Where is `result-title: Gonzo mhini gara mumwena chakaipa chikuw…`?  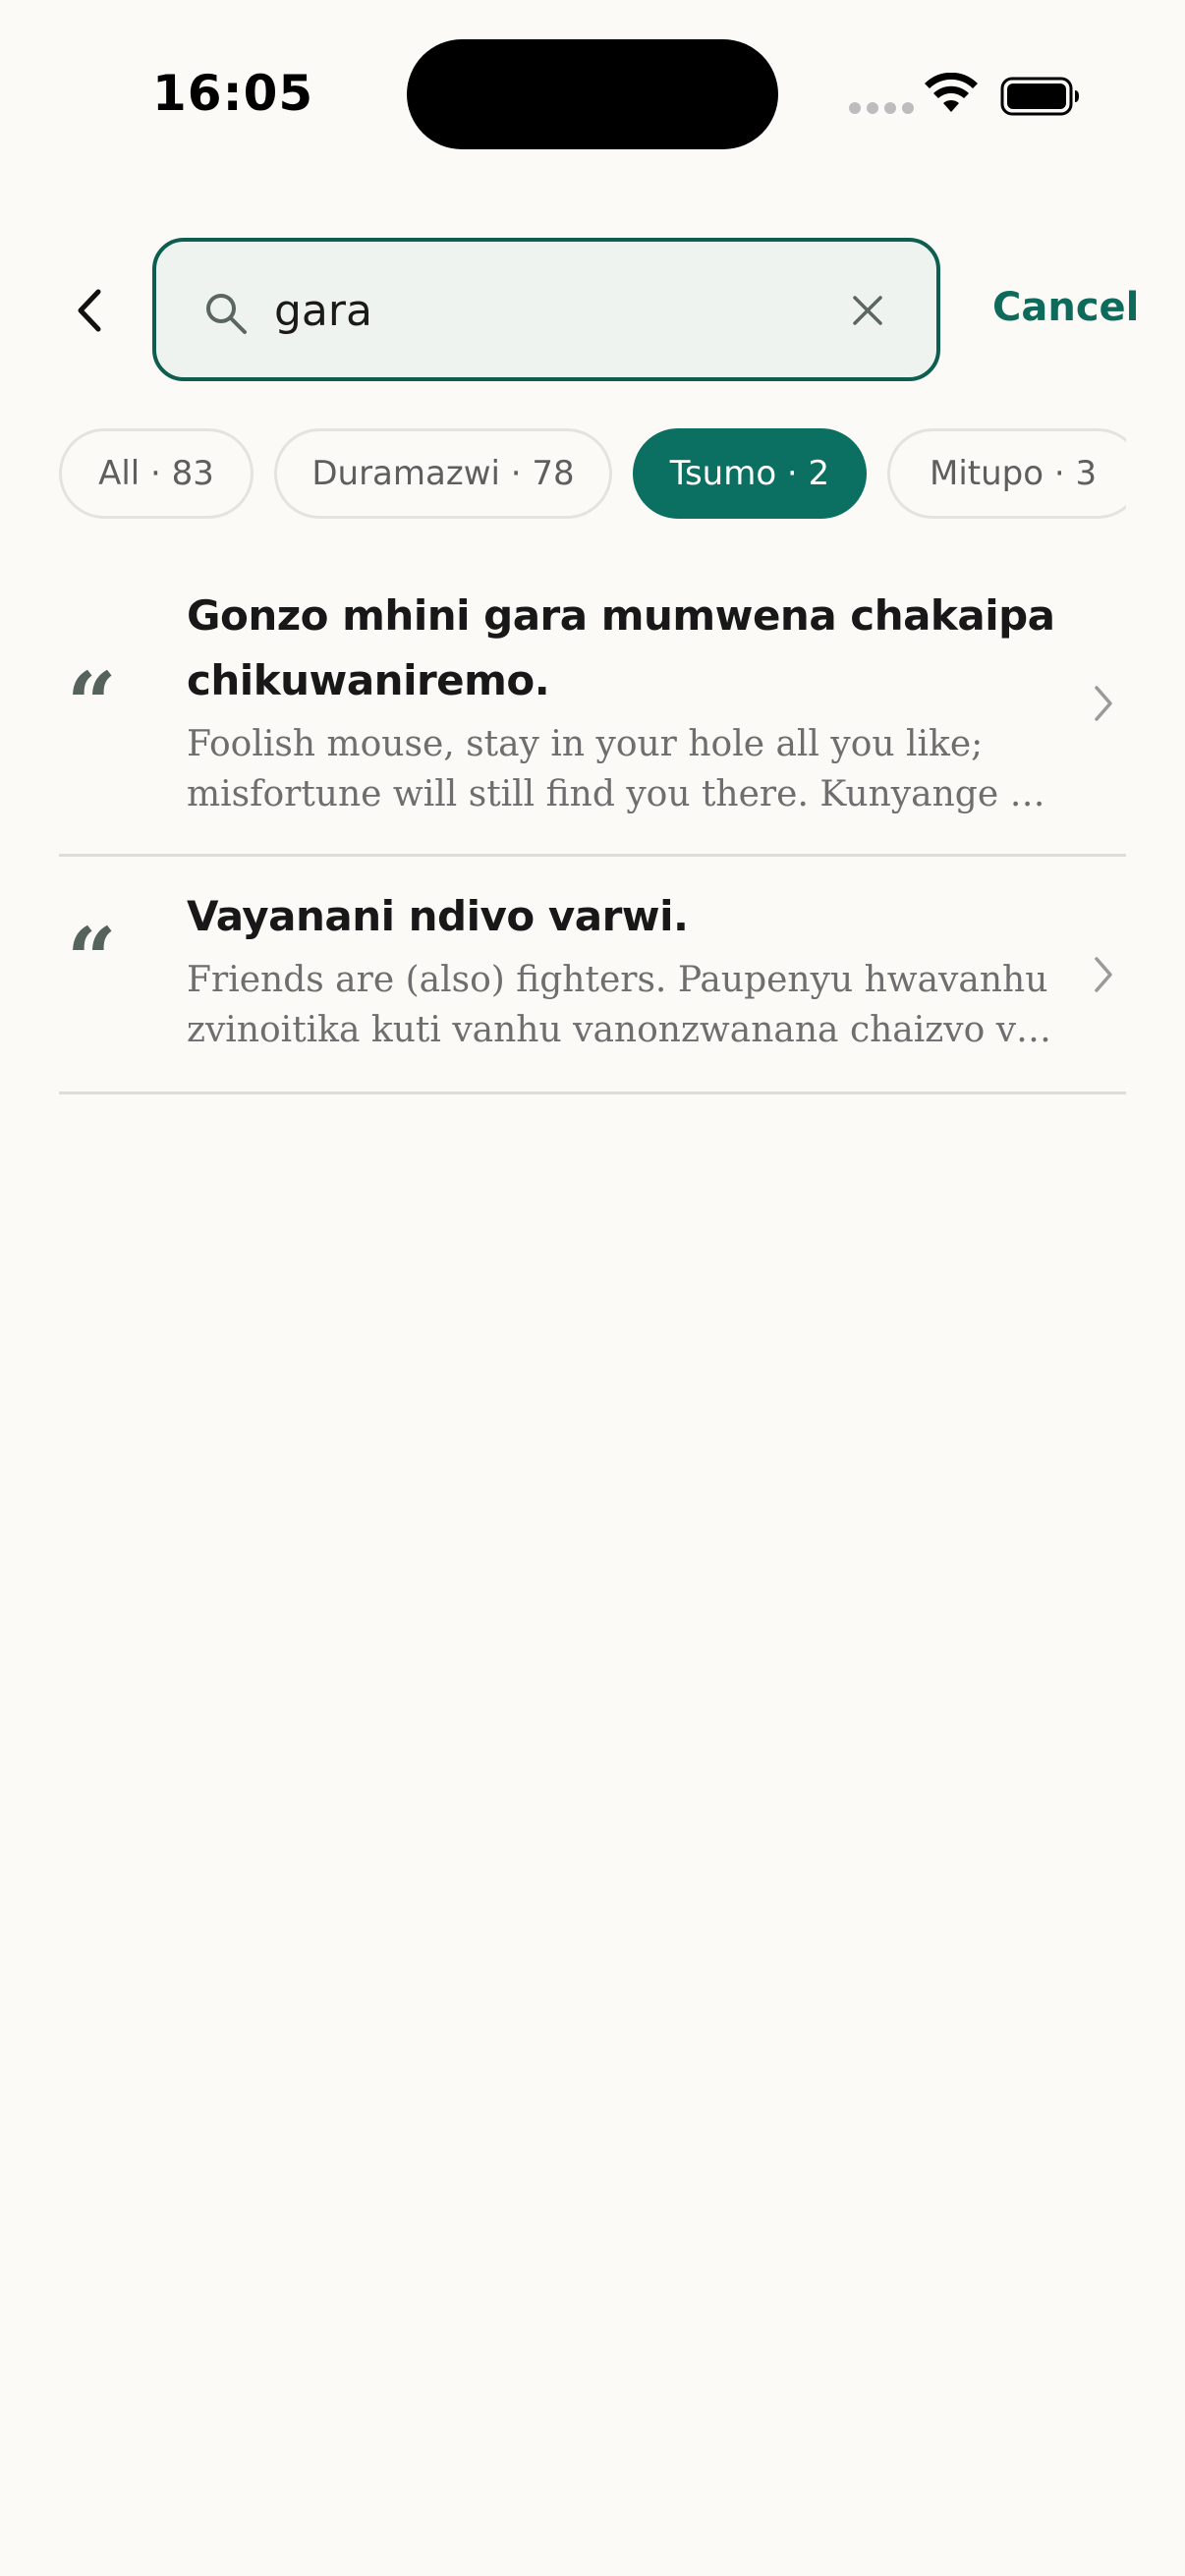 result-title: Gonzo mhini gara mumwena chakaipa chikuw… is located at coordinates (621, 647).